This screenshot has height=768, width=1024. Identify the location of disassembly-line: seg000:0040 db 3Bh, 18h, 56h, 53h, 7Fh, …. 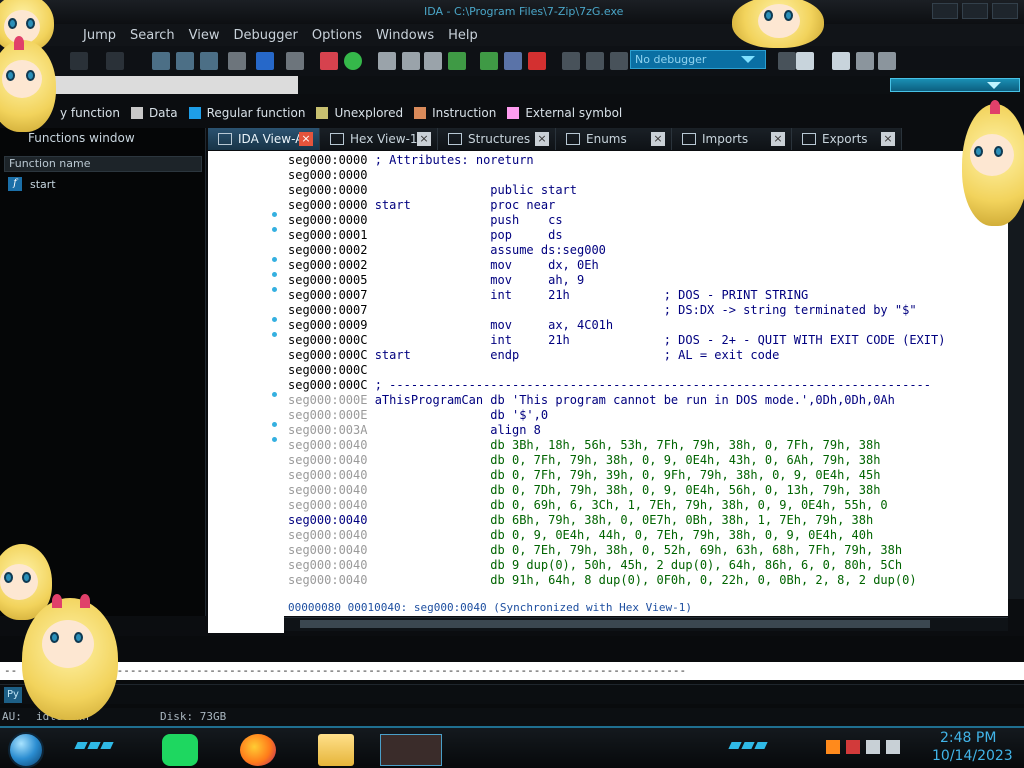
(584, 445).